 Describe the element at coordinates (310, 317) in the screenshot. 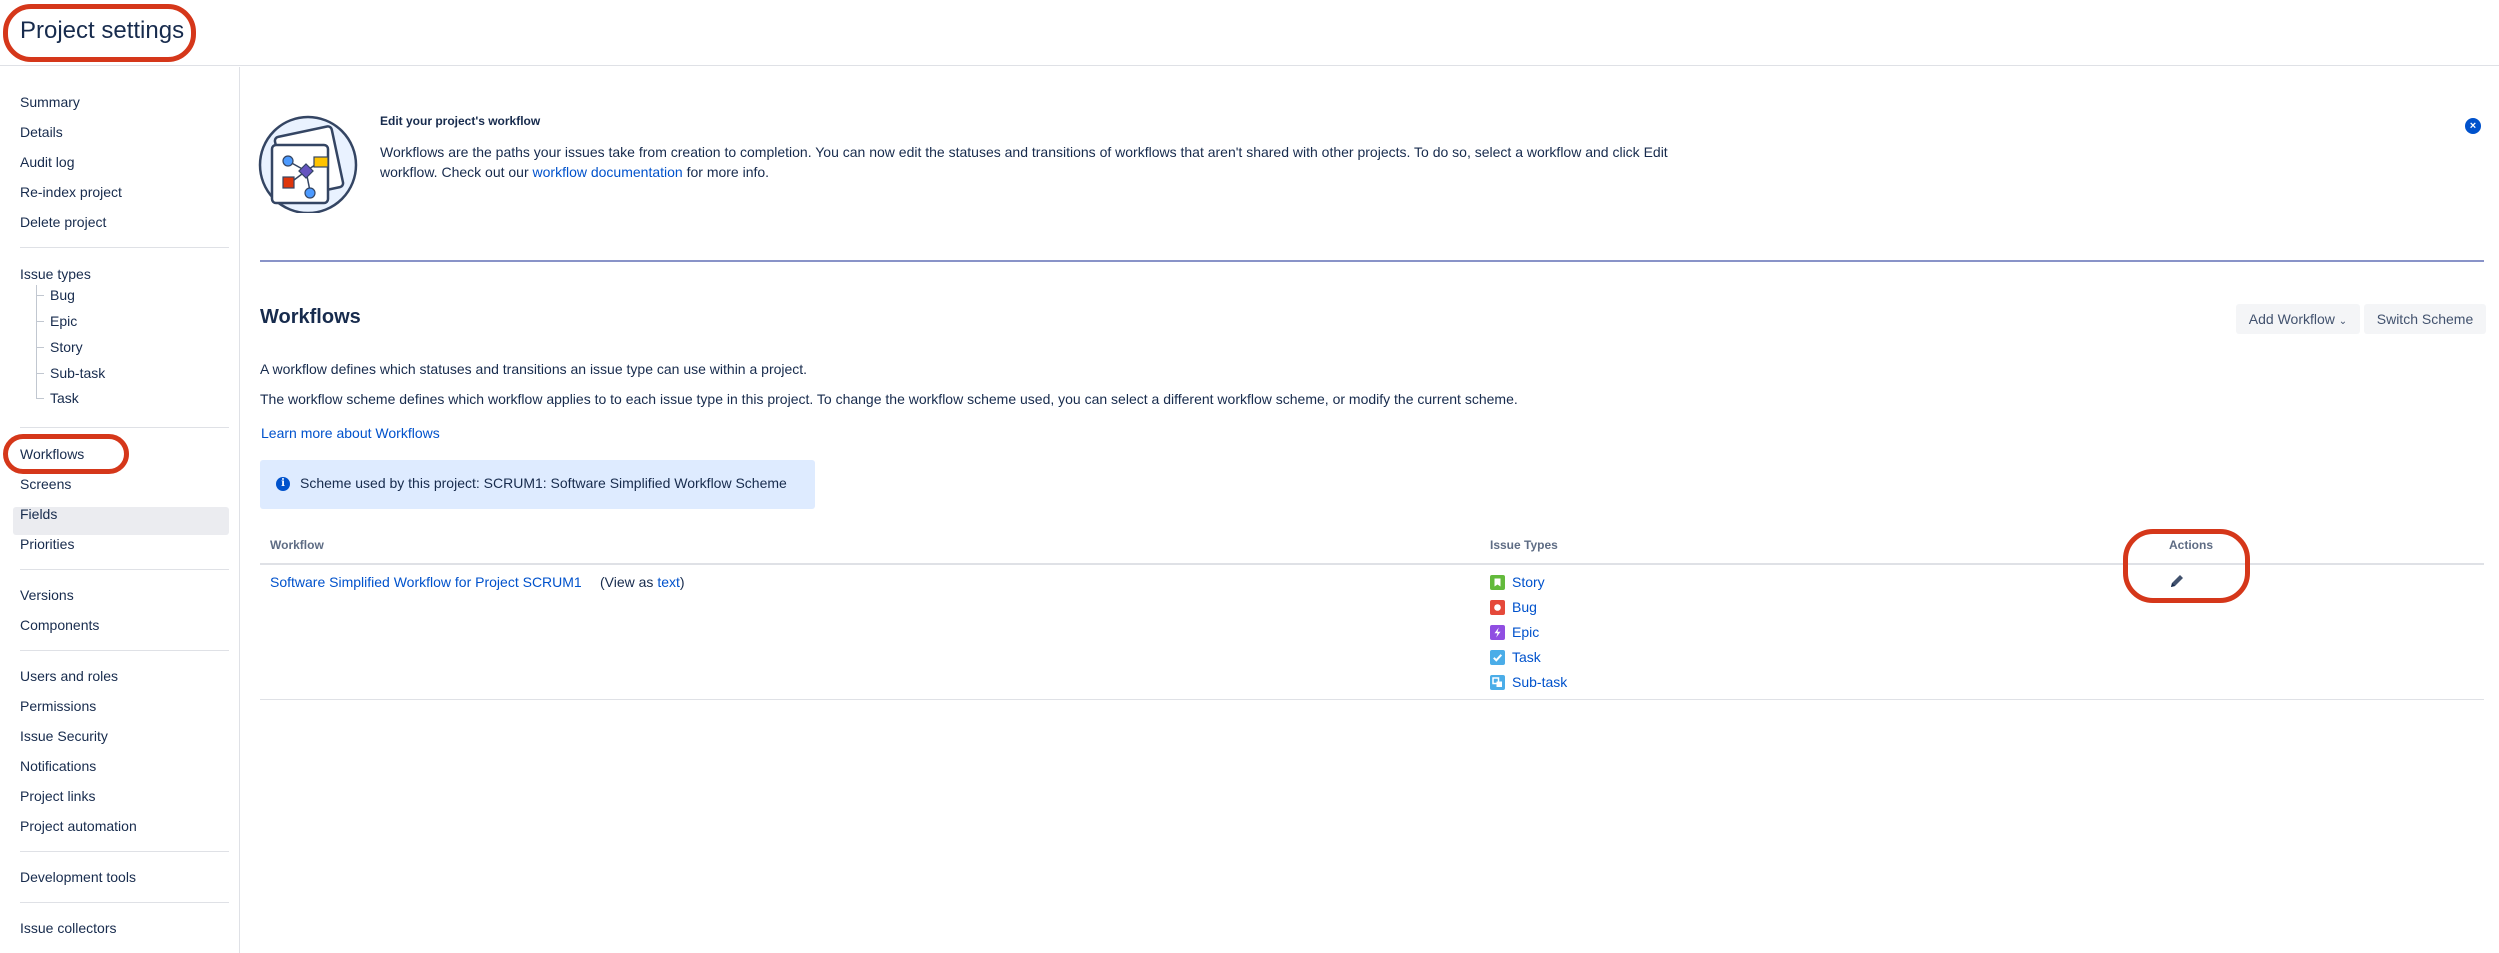

I see `section-title: Workflows` at that location.